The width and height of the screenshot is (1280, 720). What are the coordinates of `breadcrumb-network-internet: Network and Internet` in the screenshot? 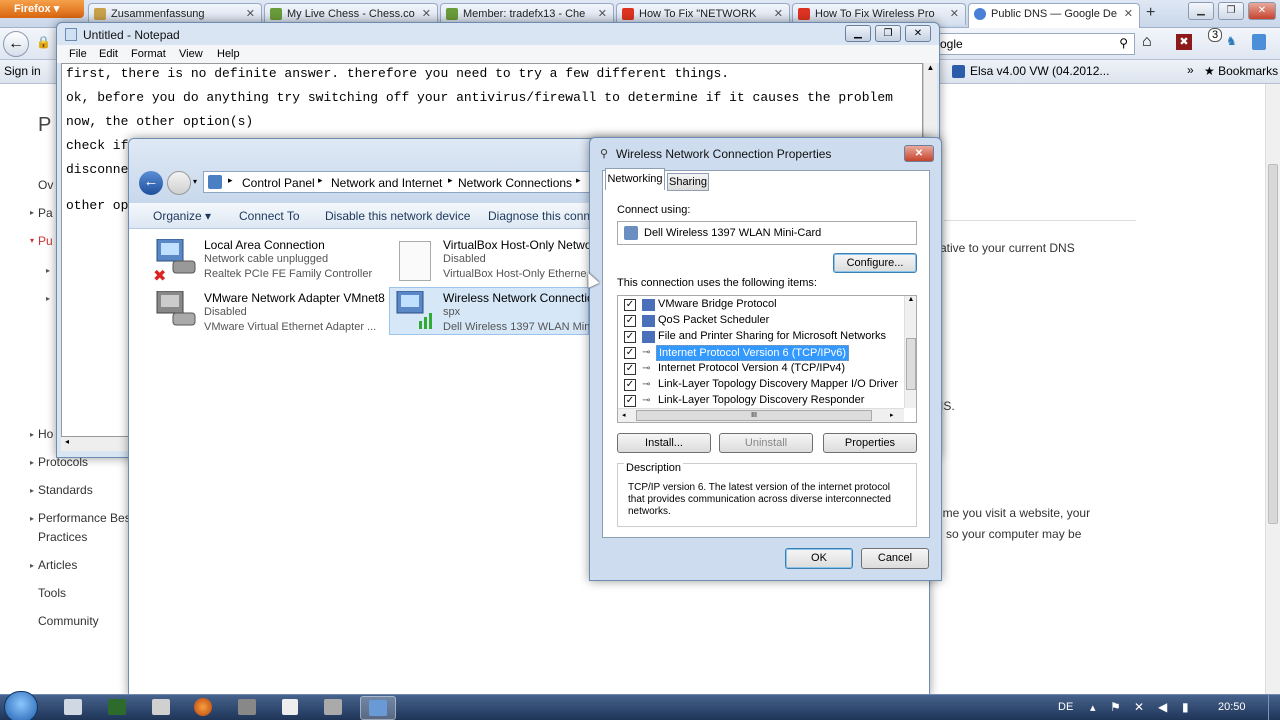 It's located at (386, 183).